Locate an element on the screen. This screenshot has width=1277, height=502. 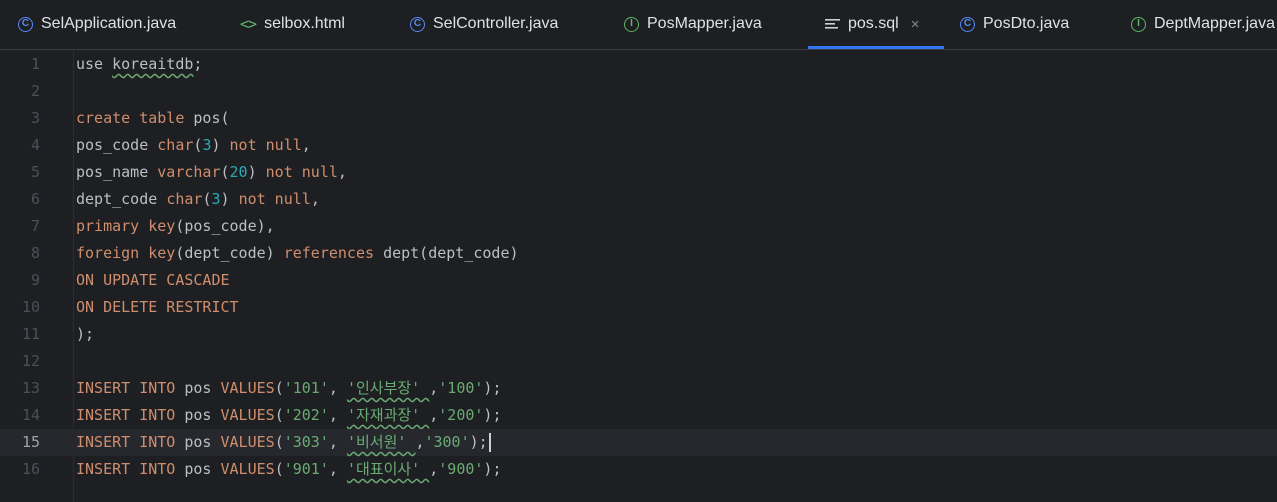
sql-file-icon is located at coordinates (832, 24).